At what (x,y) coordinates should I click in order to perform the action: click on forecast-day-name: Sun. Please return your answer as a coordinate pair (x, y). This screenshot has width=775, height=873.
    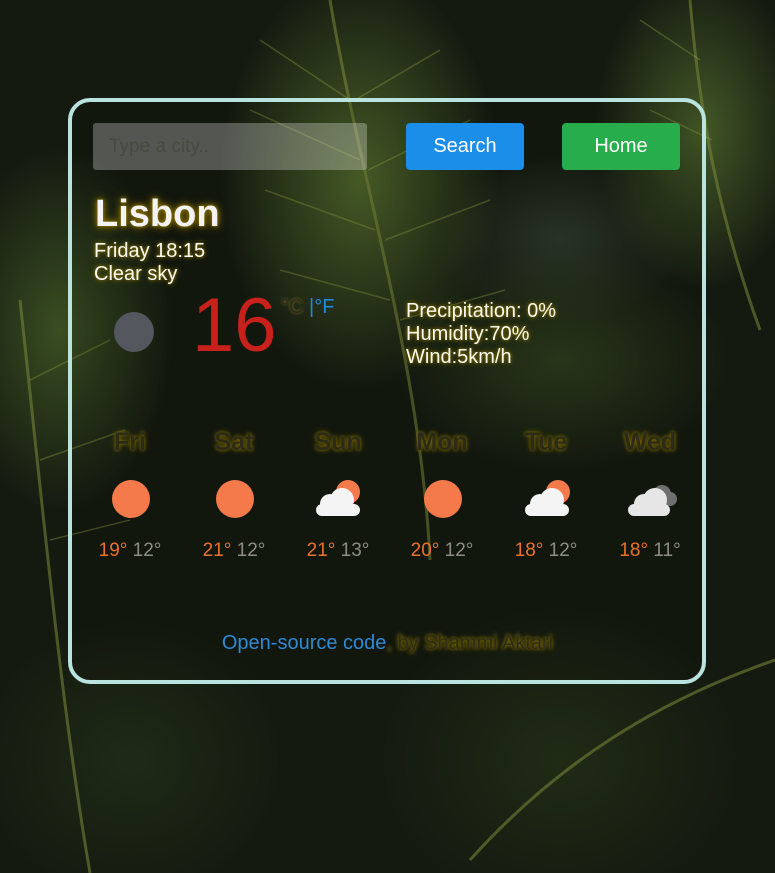
    Looking at the image, I should click on (338, 442).